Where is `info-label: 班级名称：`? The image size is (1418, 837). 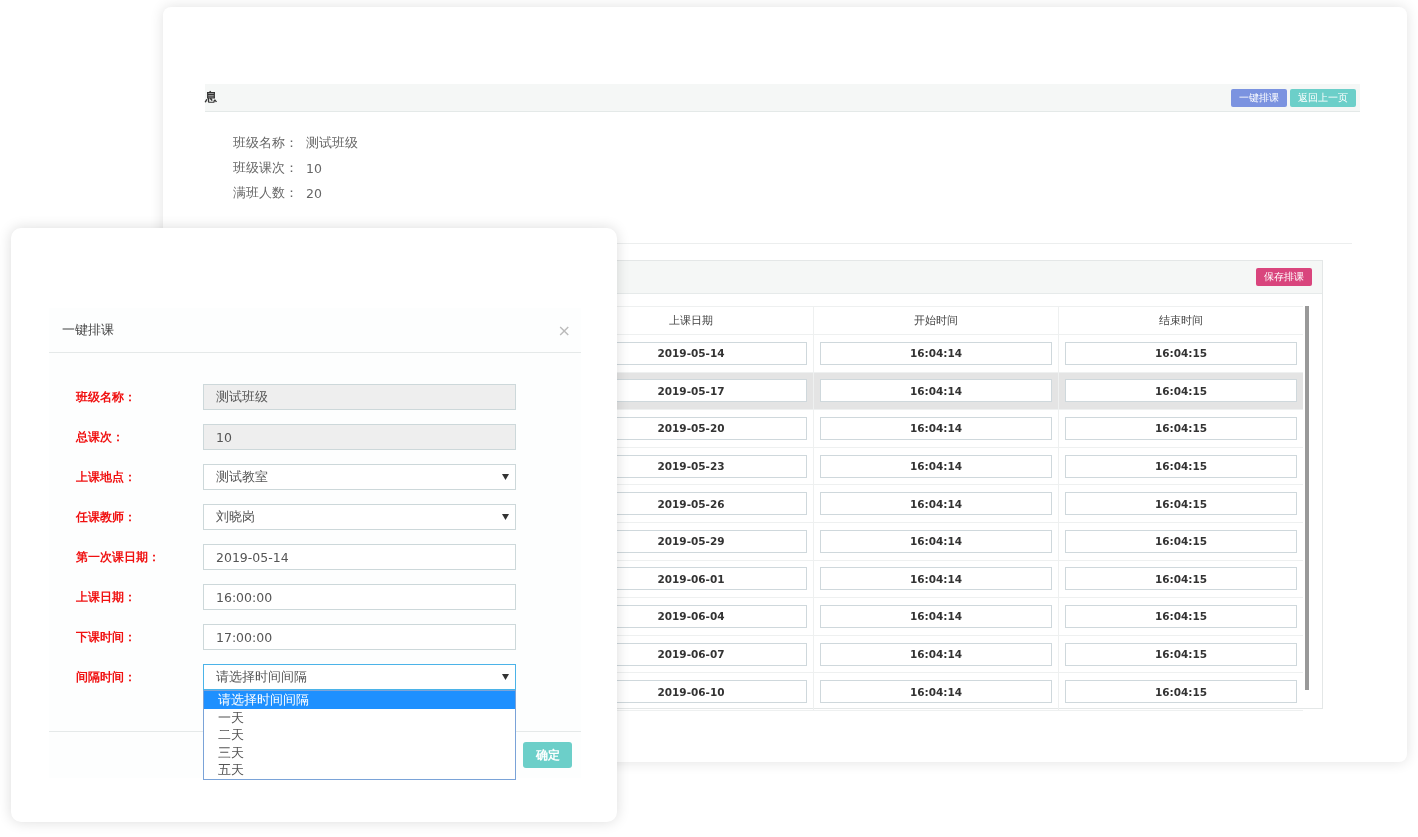
info-label: 班级名称： is located at coordinates (266, 143).